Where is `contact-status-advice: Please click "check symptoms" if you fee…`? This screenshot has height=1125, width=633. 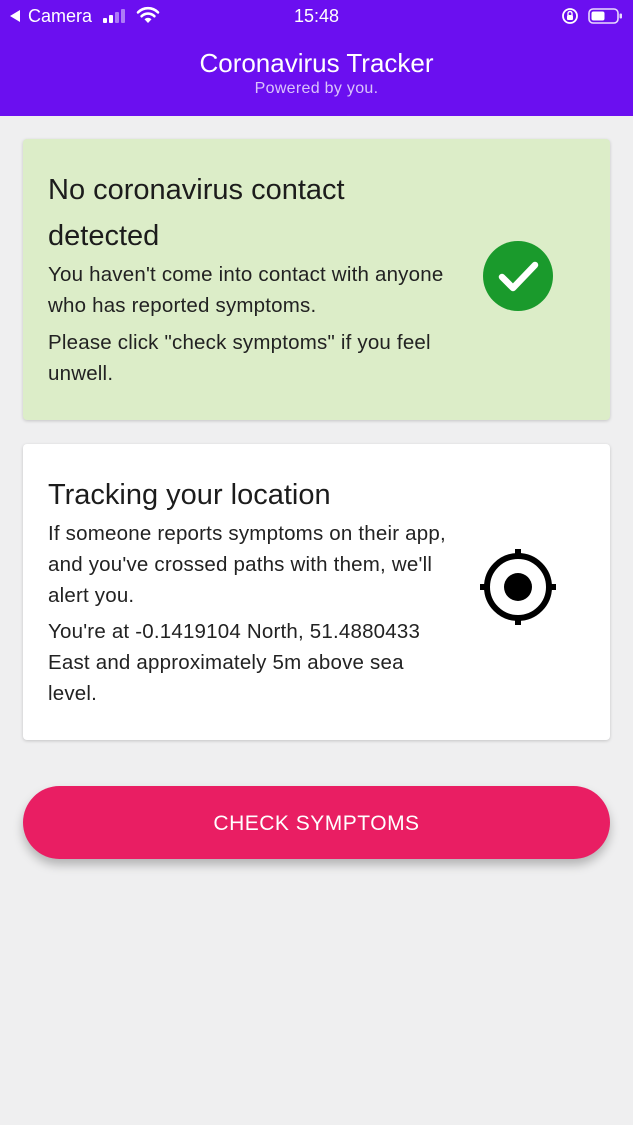
contact-status-advice: Please click "check symptoms" if you fee… is located at coordinates (239, 358).